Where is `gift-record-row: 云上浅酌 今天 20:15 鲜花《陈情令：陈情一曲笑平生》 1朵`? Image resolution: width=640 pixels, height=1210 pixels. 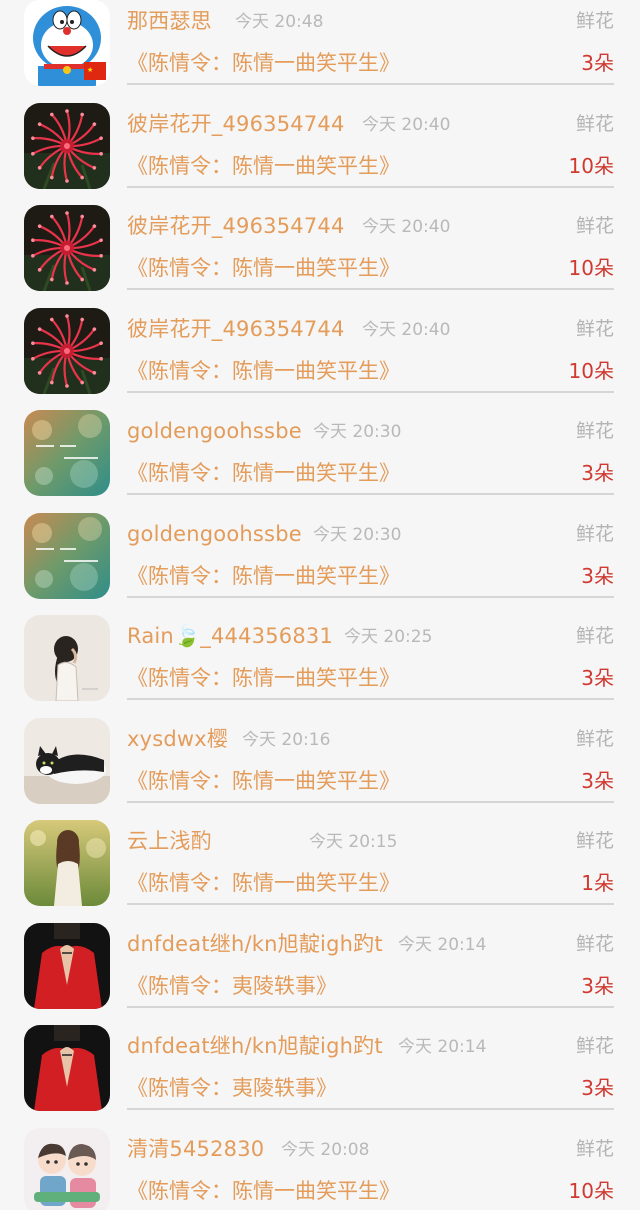
gift-record-row: 云上浅酌 今天 20:15 鲜花《陈情令：陈情一曲笑平生》 1朵 is located at coordinates (320, 871).